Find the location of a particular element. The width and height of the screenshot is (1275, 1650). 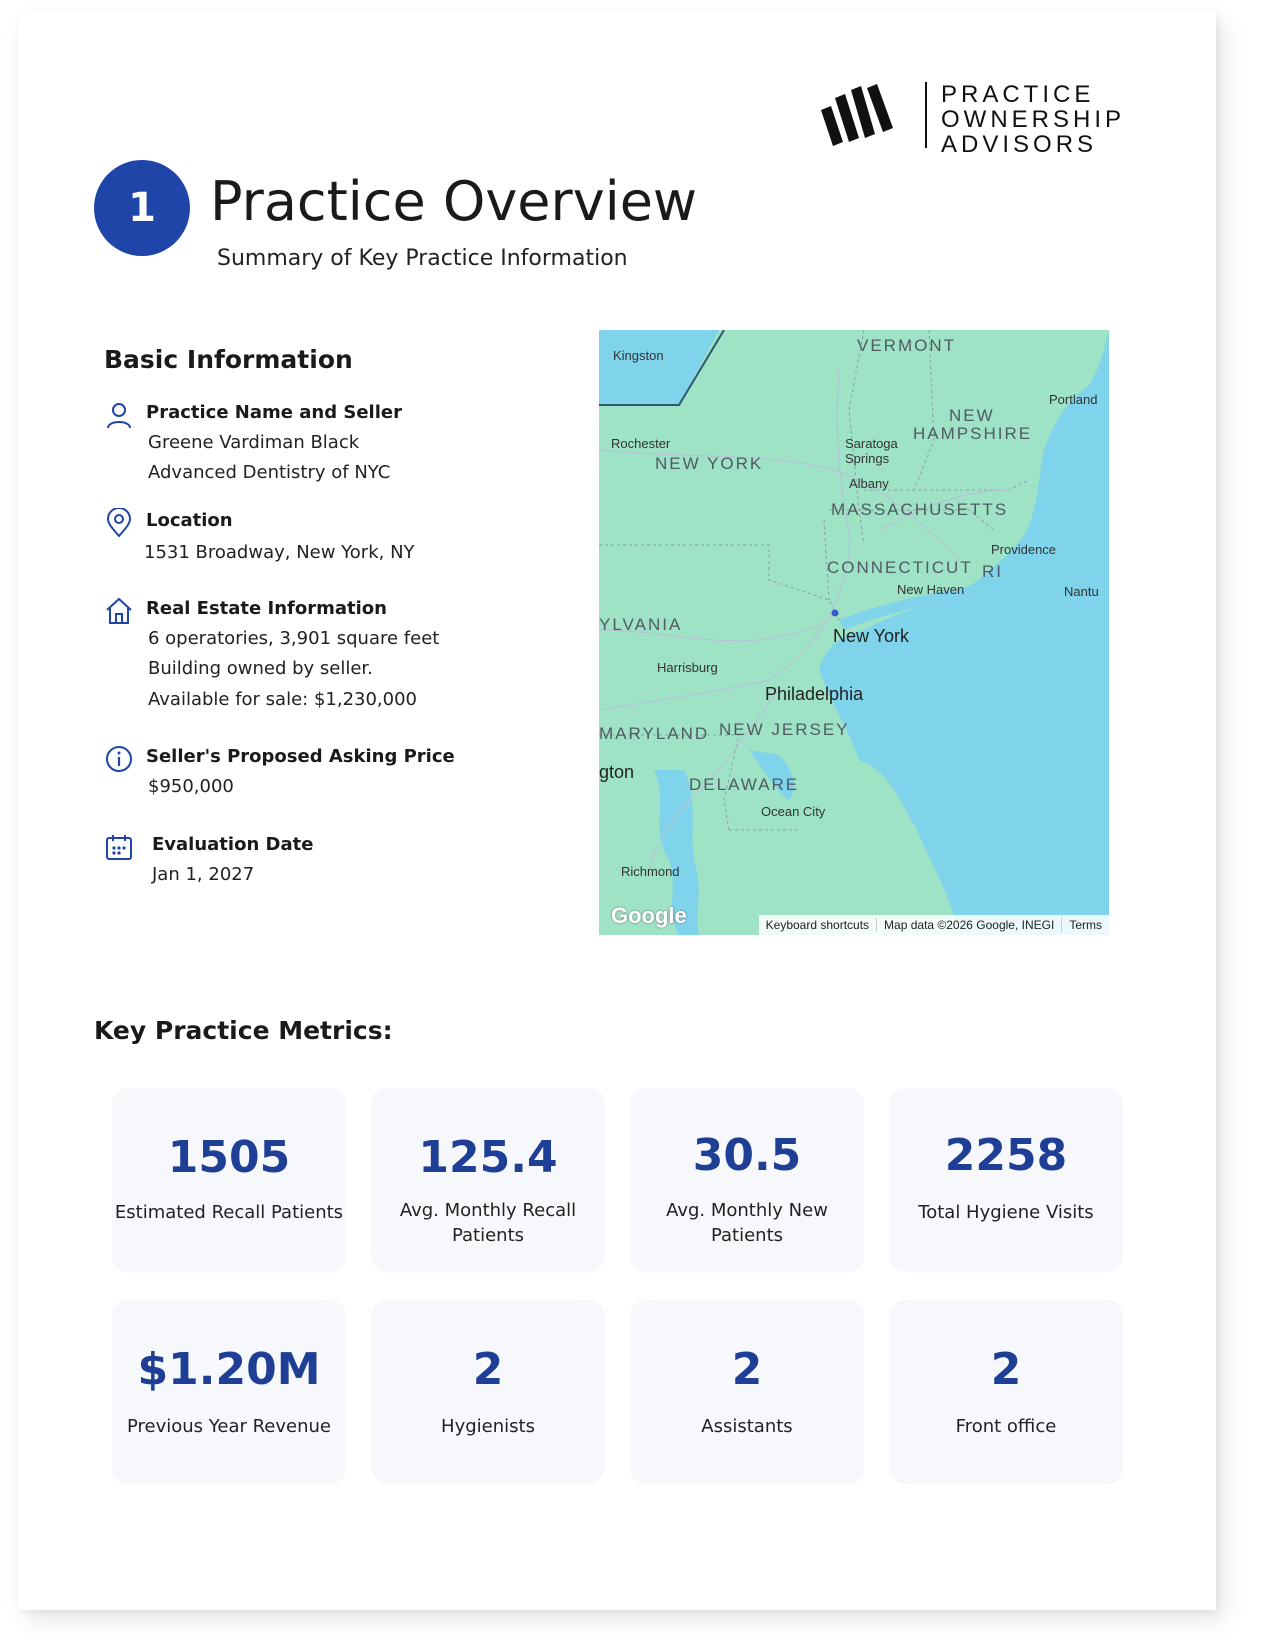

map-state-label: VERMONT is located at coordinates (906, 345).